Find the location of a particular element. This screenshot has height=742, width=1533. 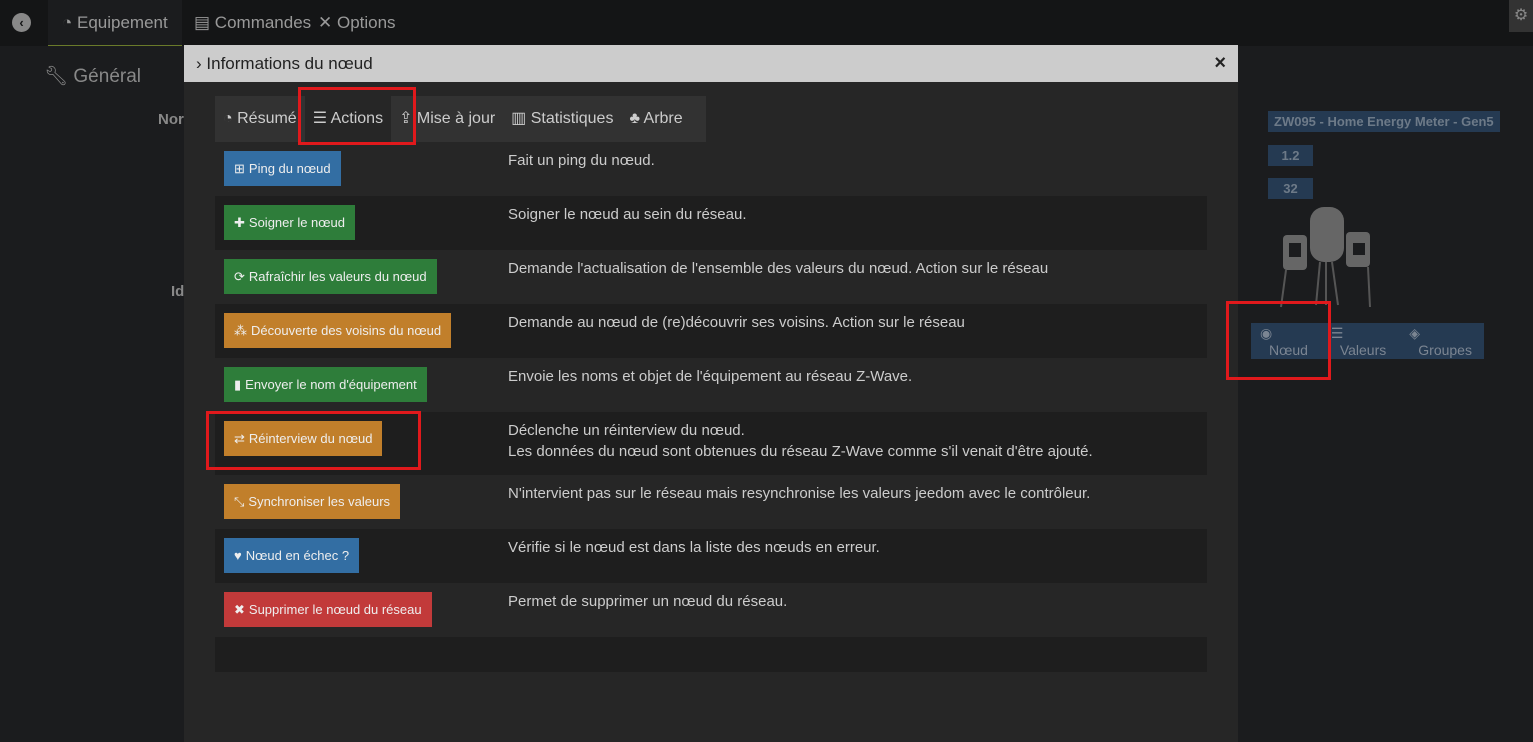

tab-label: Commandes is located at coordinates (263, 22).